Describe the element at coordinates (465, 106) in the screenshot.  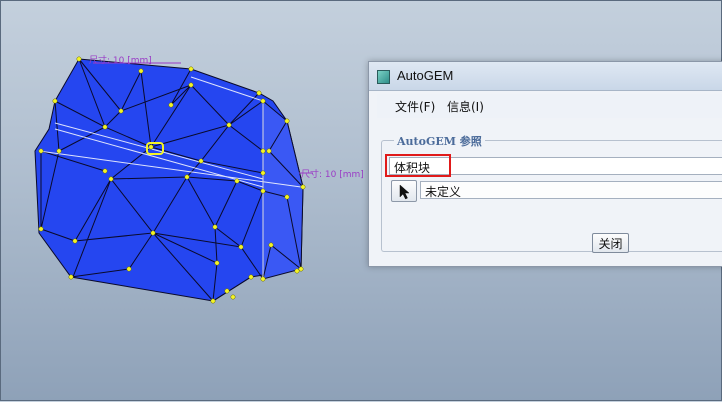
I see `menu-info: 信息(I)` at that location.